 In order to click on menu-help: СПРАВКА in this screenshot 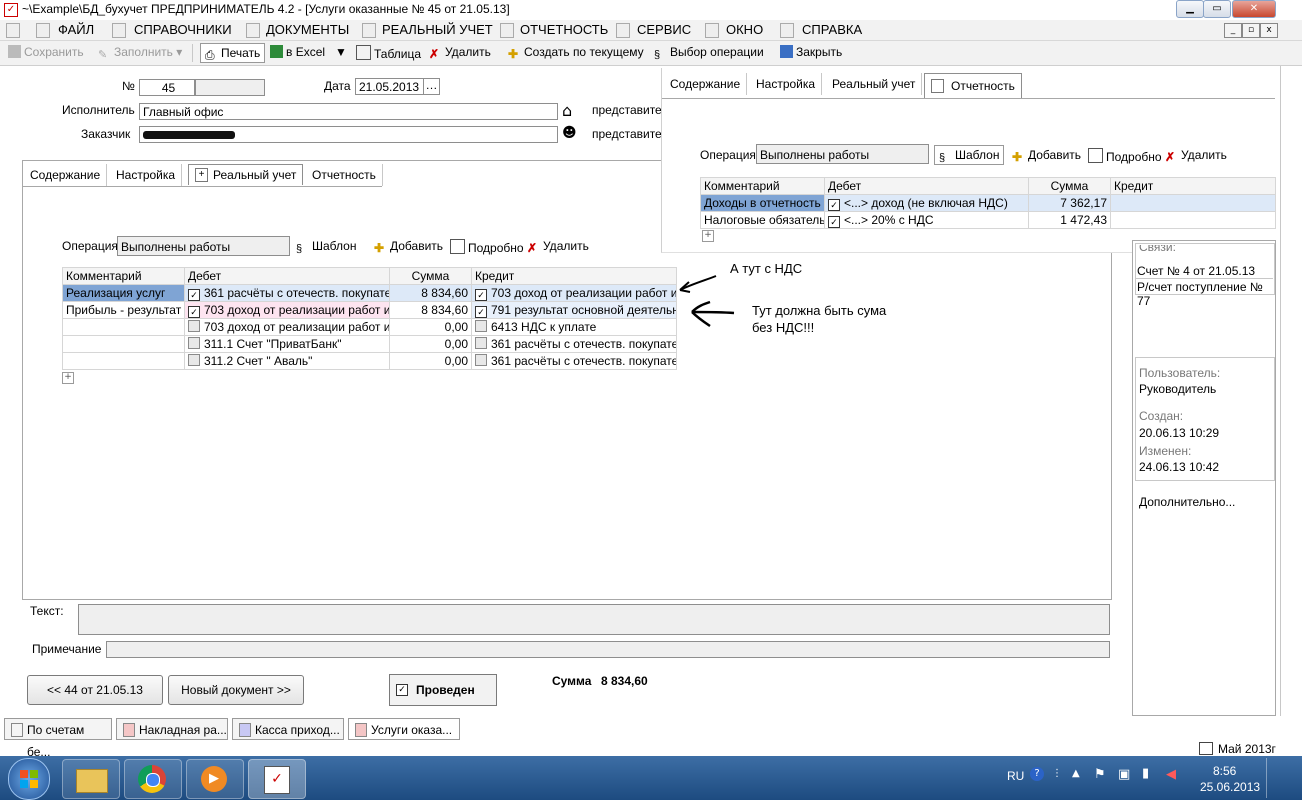, I will do `click(832, 29)`.